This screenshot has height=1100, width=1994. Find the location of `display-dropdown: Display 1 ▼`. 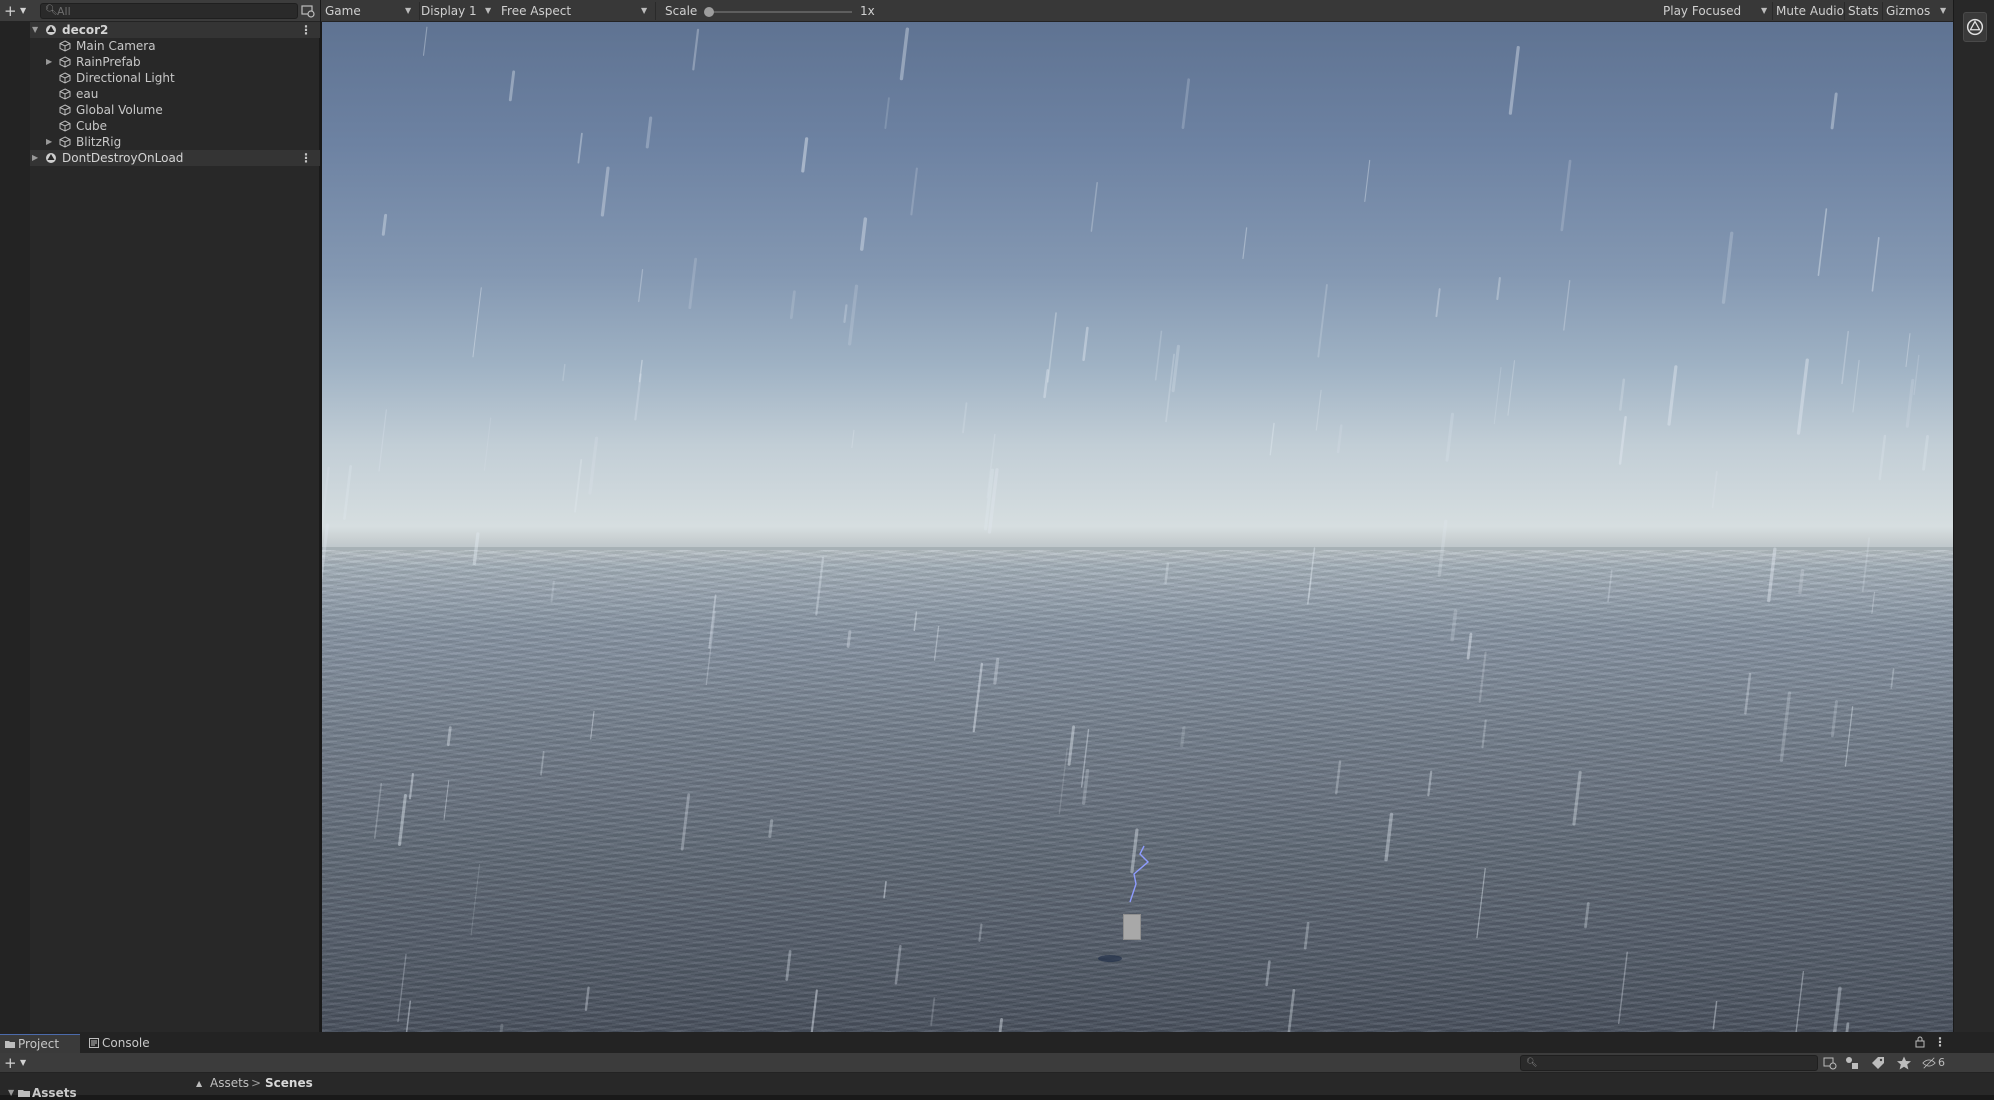

display-dropdown: Display 1 ▼ is located at coordinates (458, 11).